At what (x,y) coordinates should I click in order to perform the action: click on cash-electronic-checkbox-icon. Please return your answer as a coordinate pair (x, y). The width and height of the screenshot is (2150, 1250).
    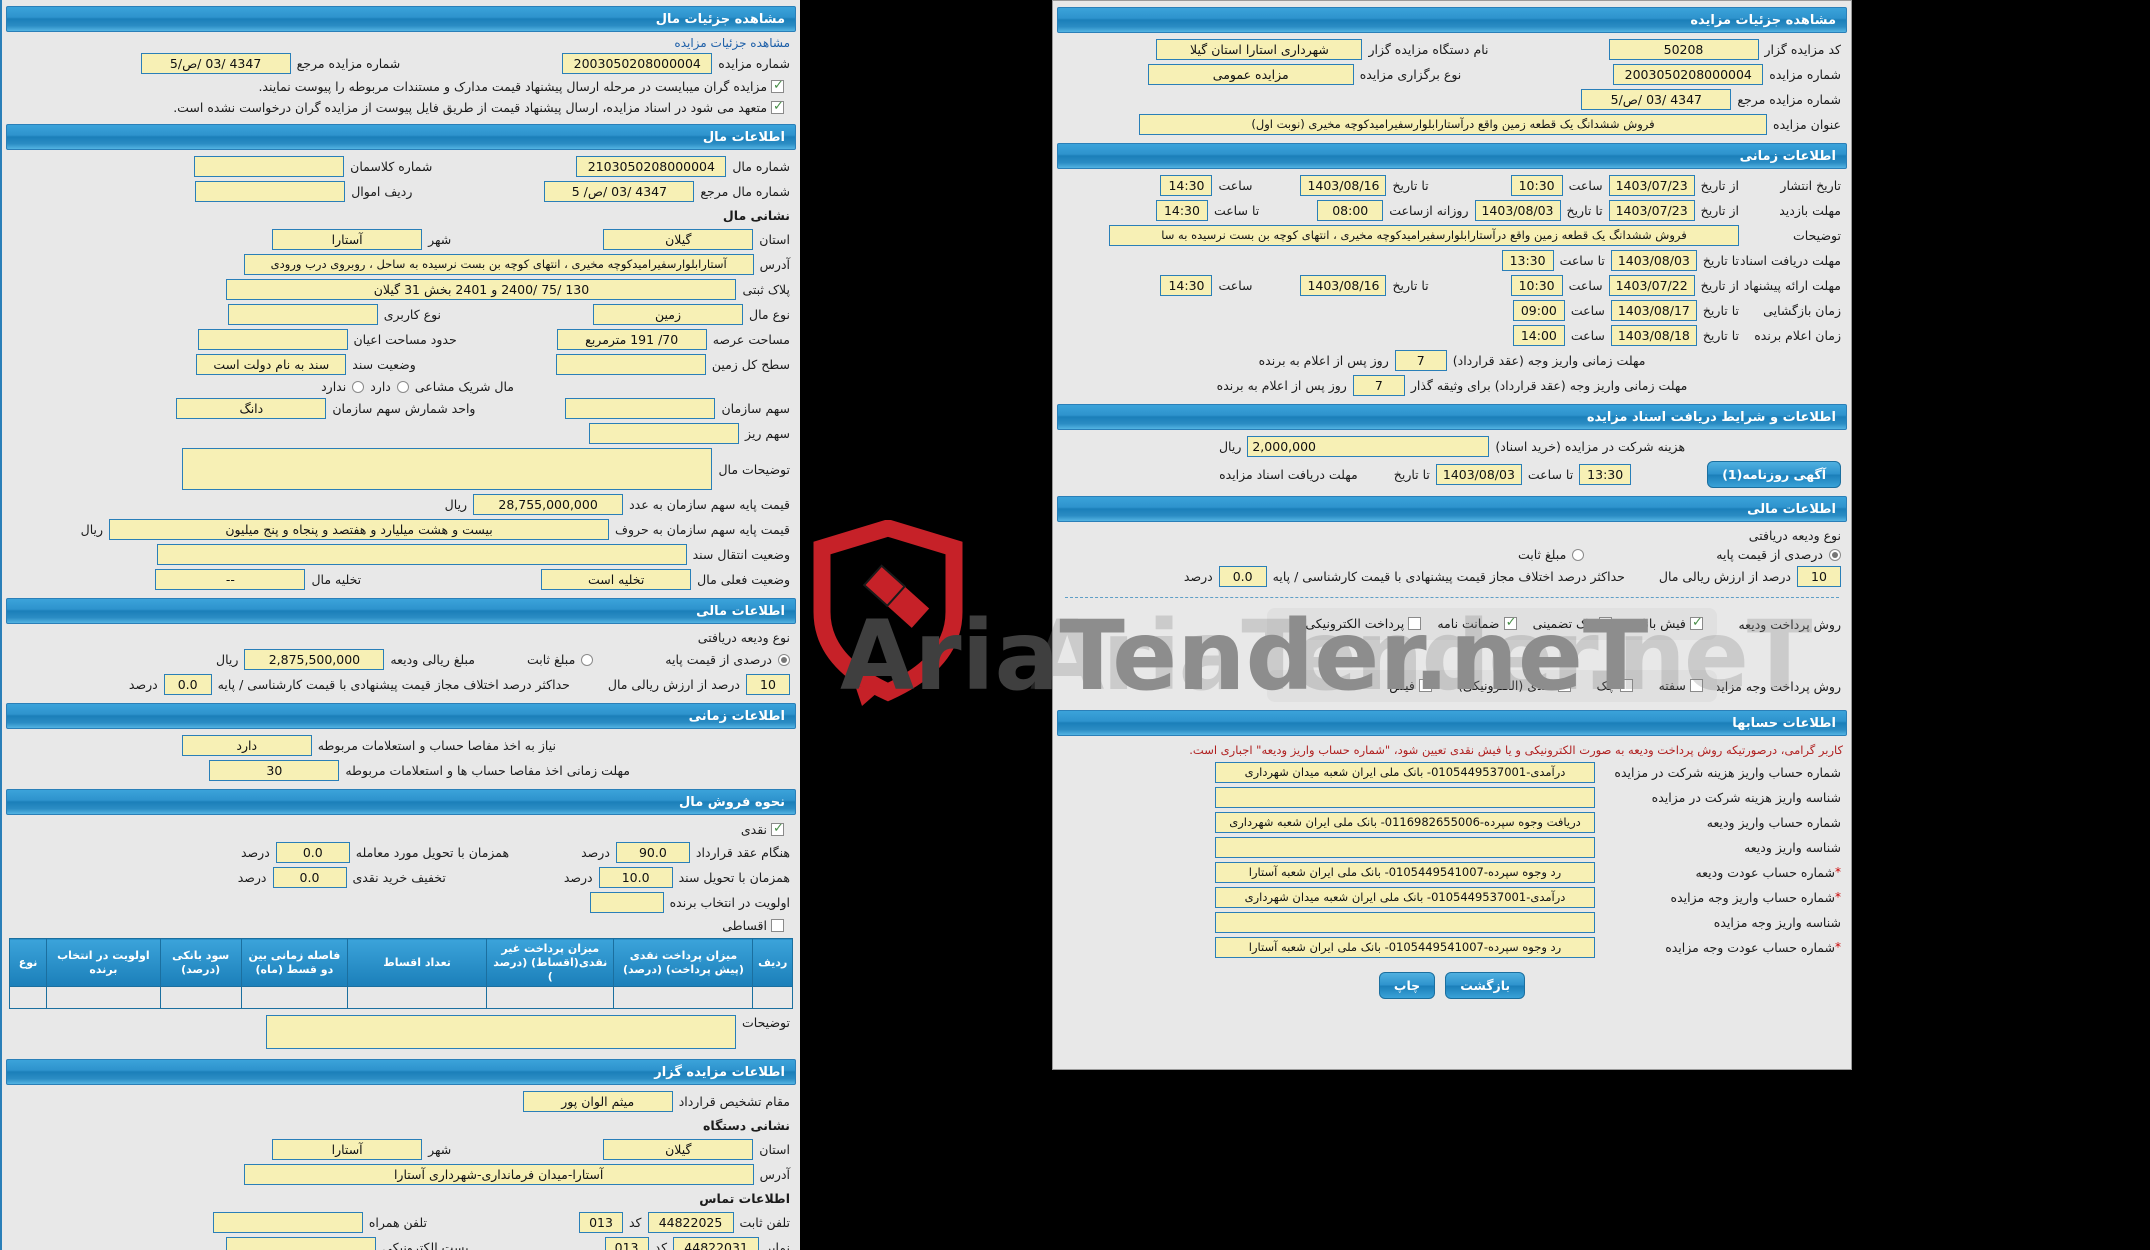
    Looking at the image, I should click on (1564, 684).